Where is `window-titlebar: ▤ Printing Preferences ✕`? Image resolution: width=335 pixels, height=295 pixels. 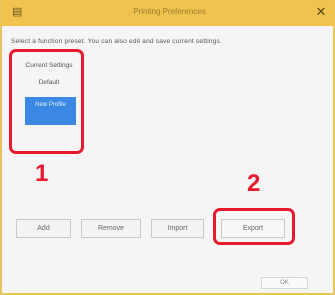
window-titlebar: ▤ Printing Preferences ✕ is located at coordinates (168, 13).